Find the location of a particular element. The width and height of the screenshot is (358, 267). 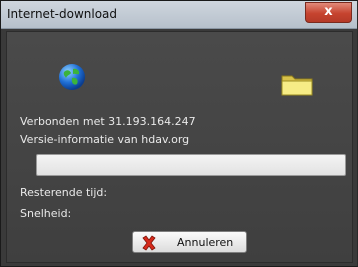

cancel-button: Annuleren is located at coordinates (189, 242).